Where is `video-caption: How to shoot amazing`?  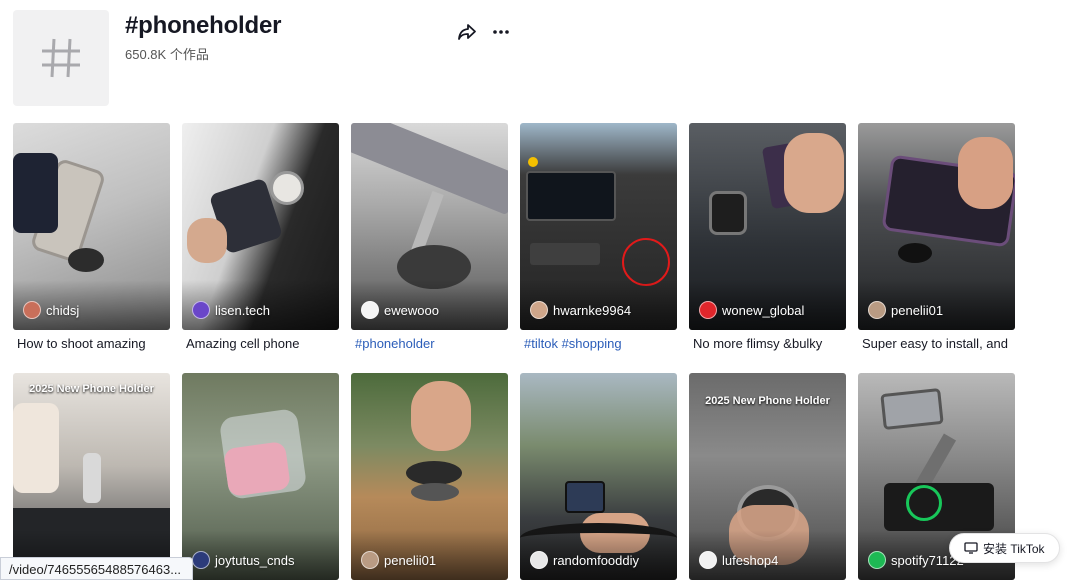
video-caption: How to shoot amazing is located at coordinates (91, 343).